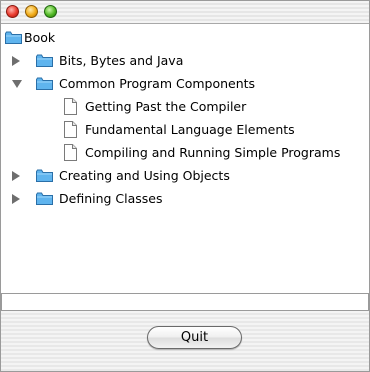  What do you see at coordinates (185, 61) in the screenshot?
I see `tree-node-bits-bytes-and-java: Bits, Bytes and Java` at bounding box center [185, 61].